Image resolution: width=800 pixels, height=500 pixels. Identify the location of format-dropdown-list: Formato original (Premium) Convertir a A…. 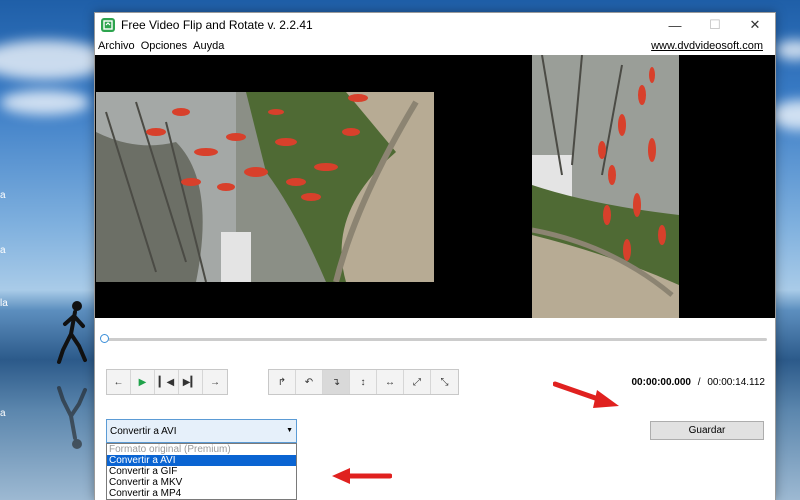
(201, 471).